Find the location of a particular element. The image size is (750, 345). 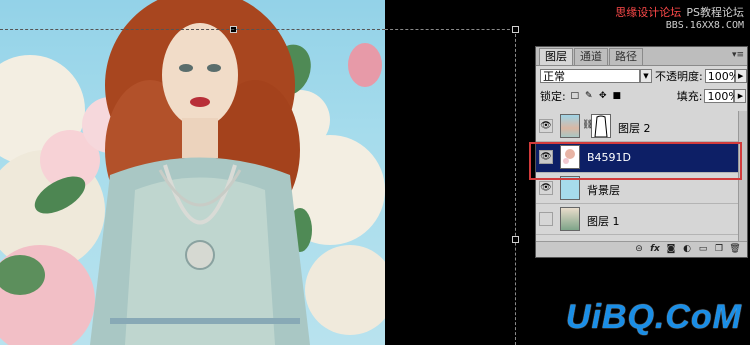

tab-paths: 路径 is located at coordinates (626, 56).